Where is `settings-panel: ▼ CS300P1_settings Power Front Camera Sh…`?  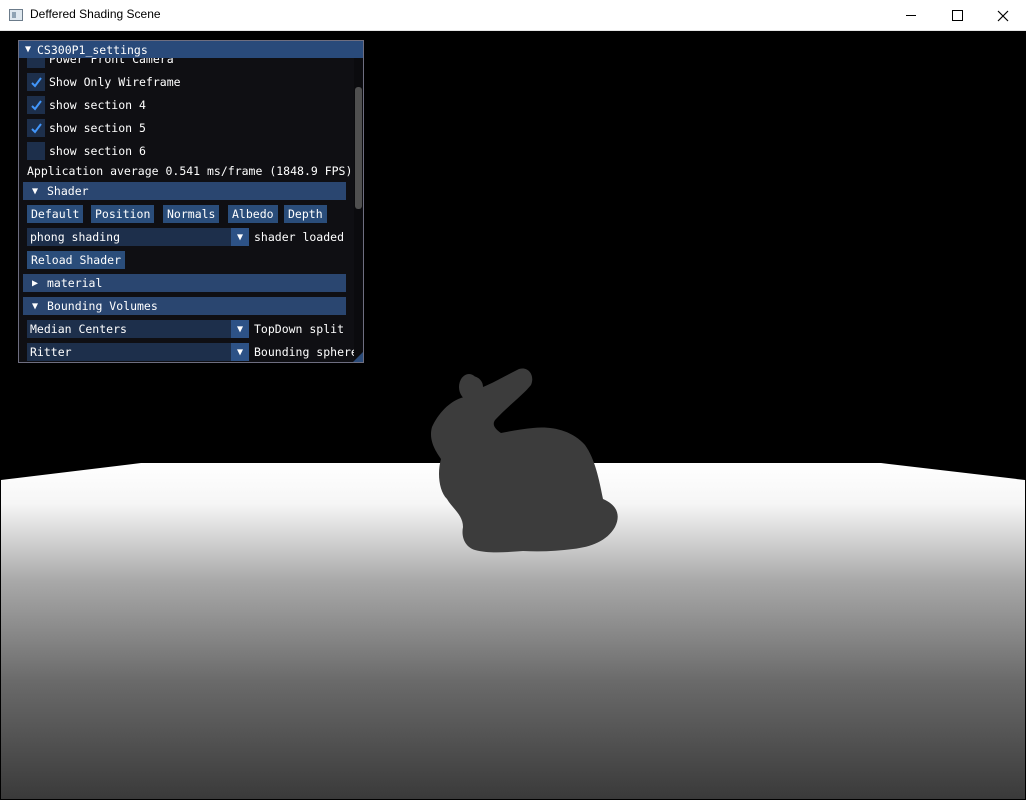
settings-panel: ▼ CS300P1_settings Power Front Camera Sh… is located at coordinates (191, 201).